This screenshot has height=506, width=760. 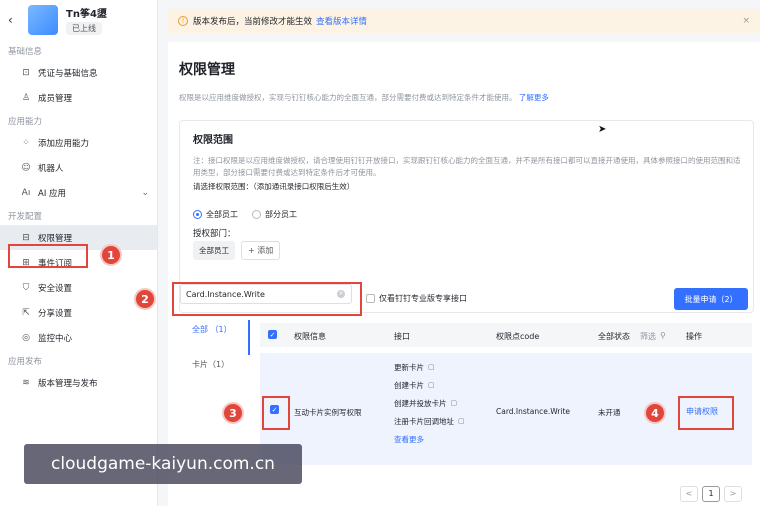 What do you see at coordinates (145, 192) in the screenshot?
I see `chevron-down-icon: ⌄` at bounding box center [145, 192].